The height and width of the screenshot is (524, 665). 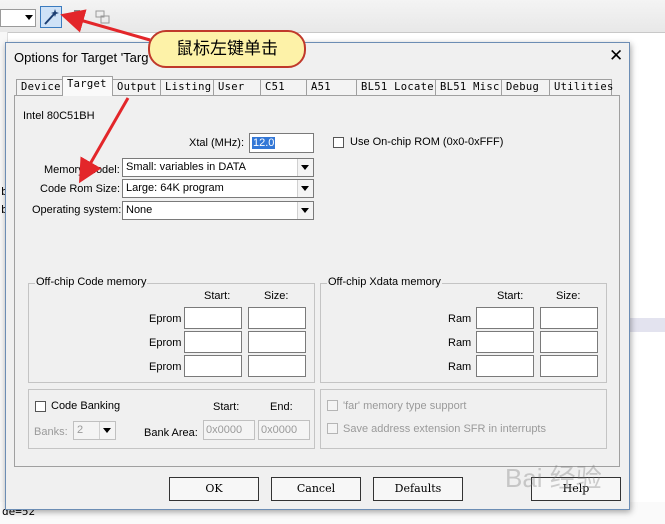 I want to click on annotation-arrows, so click(x=105, y=96).